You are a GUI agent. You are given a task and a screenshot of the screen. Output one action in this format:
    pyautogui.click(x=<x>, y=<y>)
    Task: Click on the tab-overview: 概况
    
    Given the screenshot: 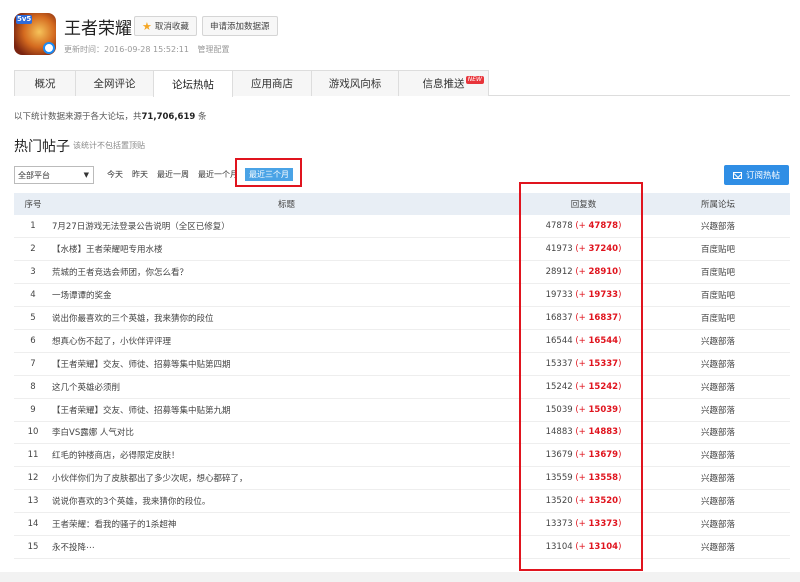 What is the action you would take?
    pyautogui.click(x=45, y=83)
    